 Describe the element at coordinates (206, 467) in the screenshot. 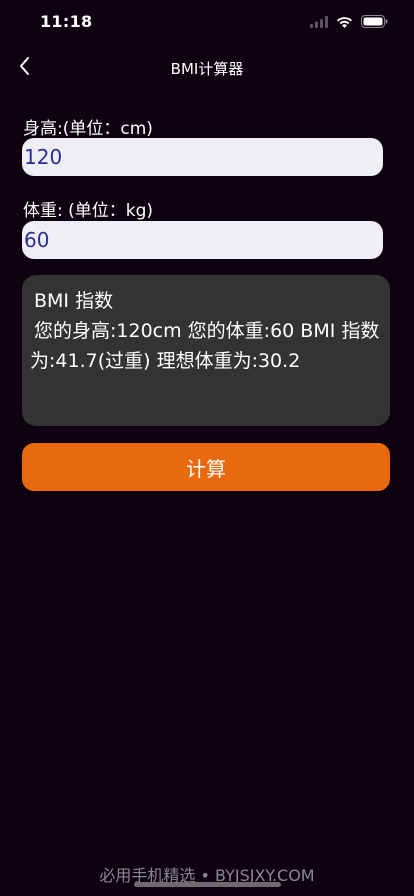

I see `calculate-button: 计算` at that location.